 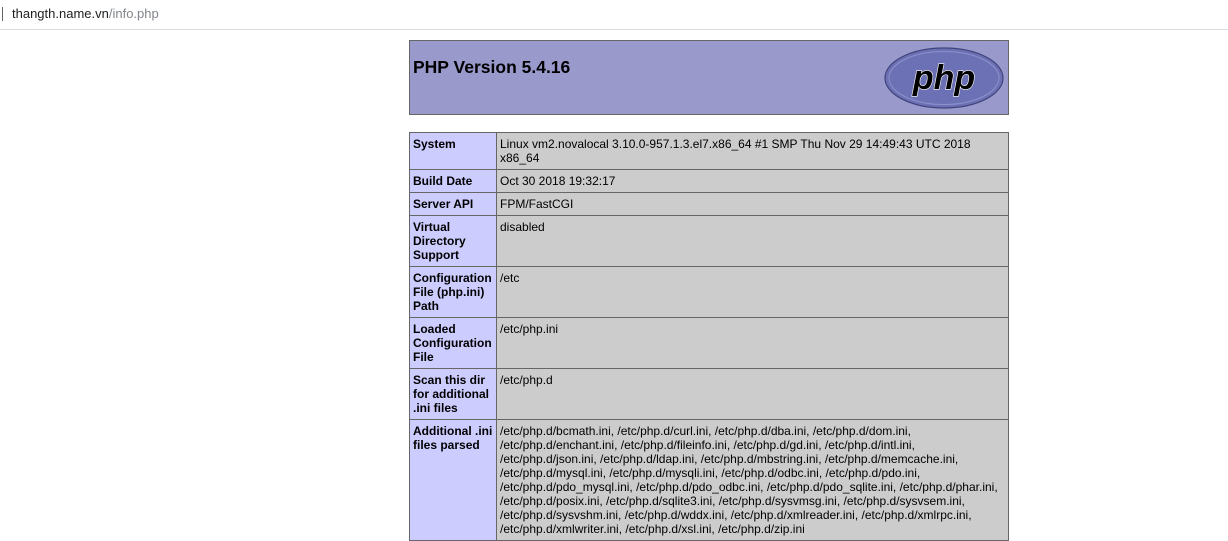 What do you see at coordinates (453, 343) in the screenshot?
I see `row-label: Loaded Configuration File` at bounding box center [453, 343].